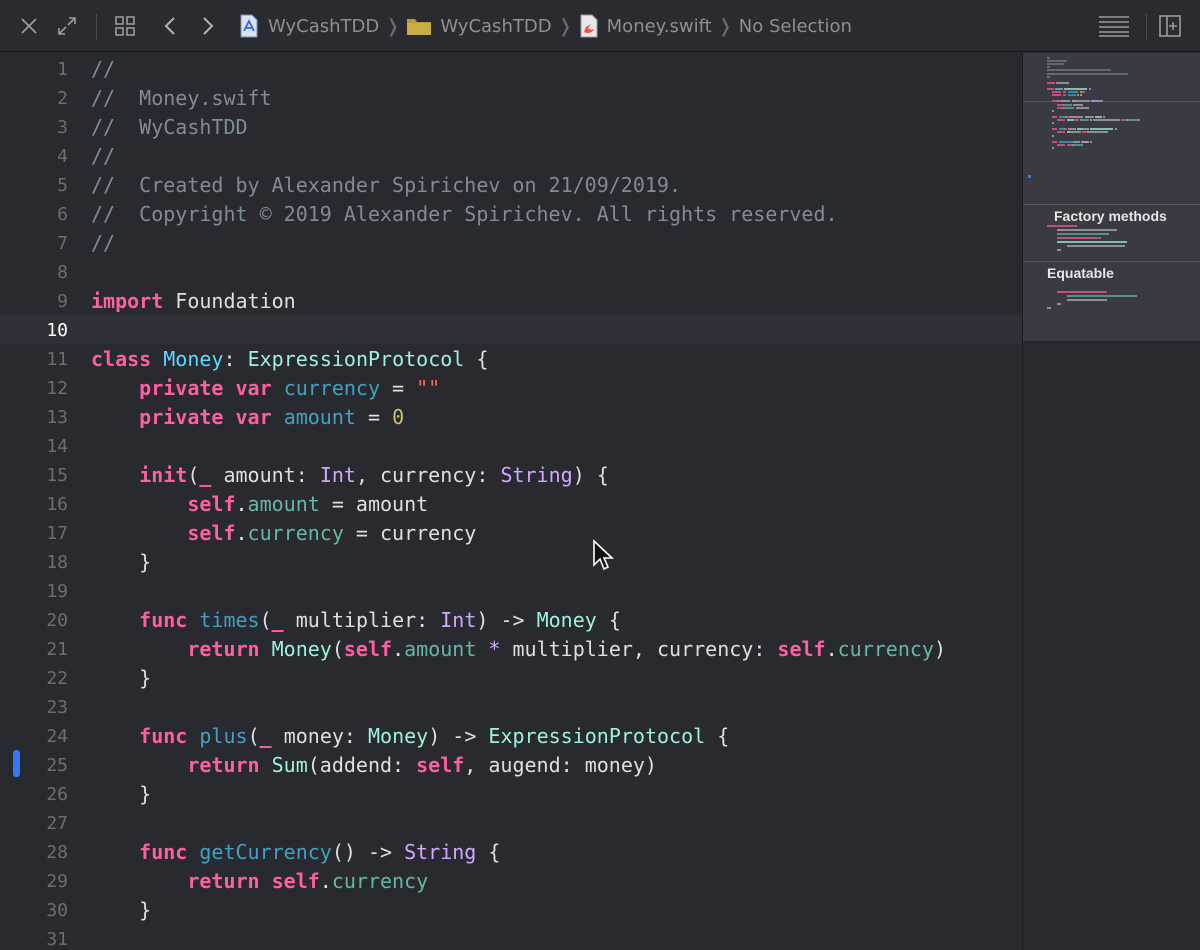 The height and width of the screenshot is (950, 1200). I want to click on code-text: import Foundation, so click(193, 301).